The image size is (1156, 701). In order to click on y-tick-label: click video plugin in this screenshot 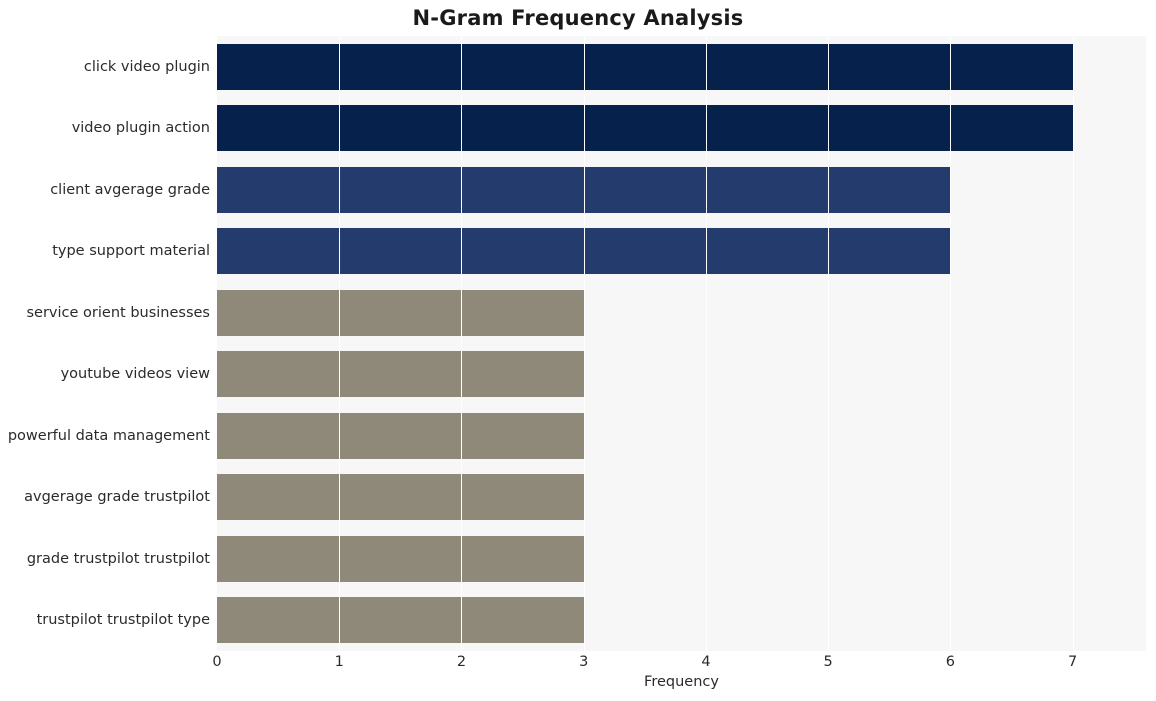, I will do `click(146, 66)`.